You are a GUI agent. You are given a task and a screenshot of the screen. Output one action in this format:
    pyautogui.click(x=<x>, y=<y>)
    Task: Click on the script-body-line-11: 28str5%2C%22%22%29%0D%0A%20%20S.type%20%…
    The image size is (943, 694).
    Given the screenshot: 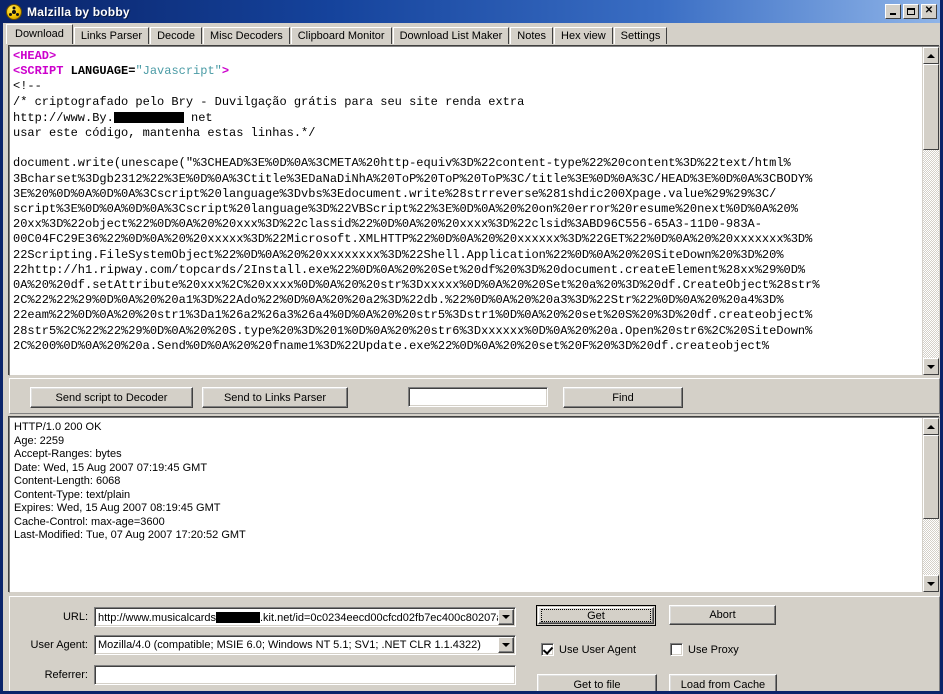 What is the action you would take?
    pyautogui.click(x=413, y=330)
    